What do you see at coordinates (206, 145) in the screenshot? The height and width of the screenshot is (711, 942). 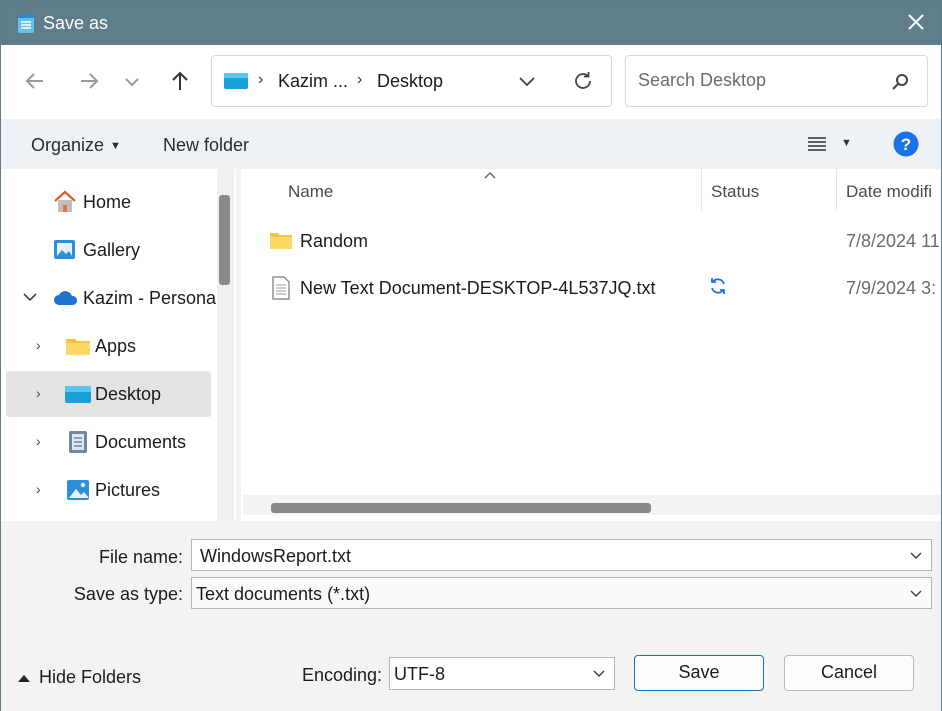 I see `new-folder-button: New folder` at bounding box center [206, 145].